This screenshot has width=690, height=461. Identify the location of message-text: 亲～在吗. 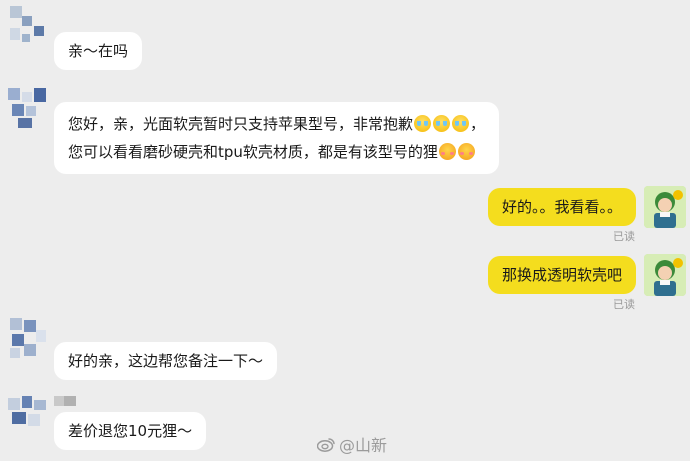
(98, 51).